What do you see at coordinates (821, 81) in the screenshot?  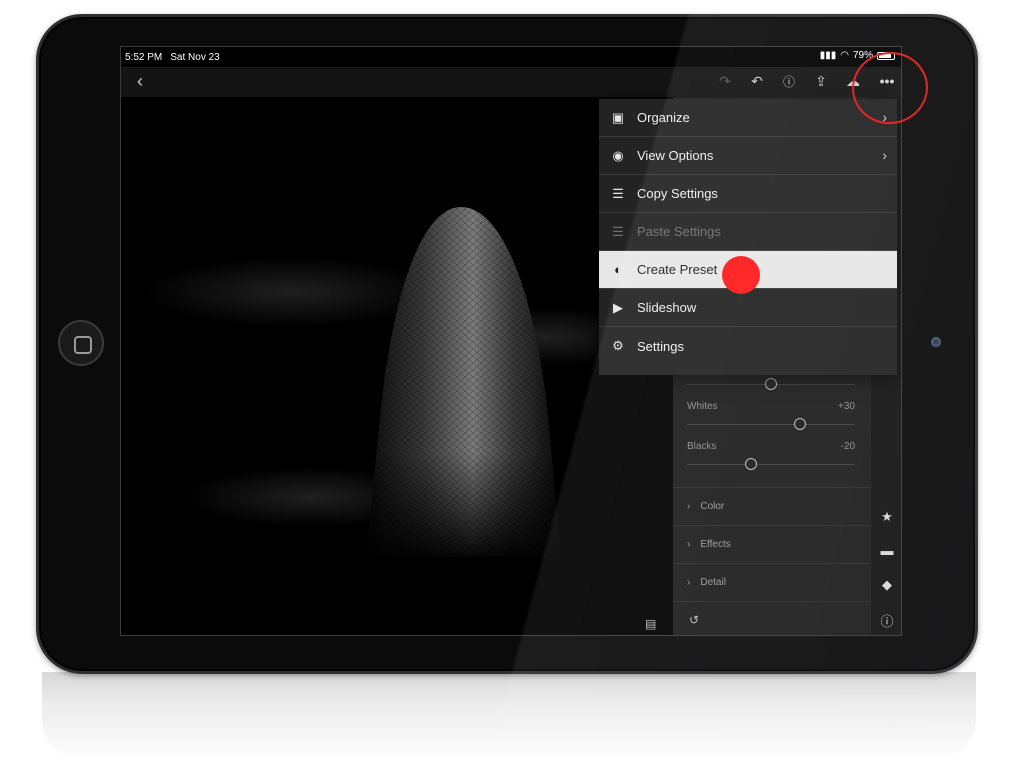 I see `share-icon: ⇪` at bounding box center [821, 81].